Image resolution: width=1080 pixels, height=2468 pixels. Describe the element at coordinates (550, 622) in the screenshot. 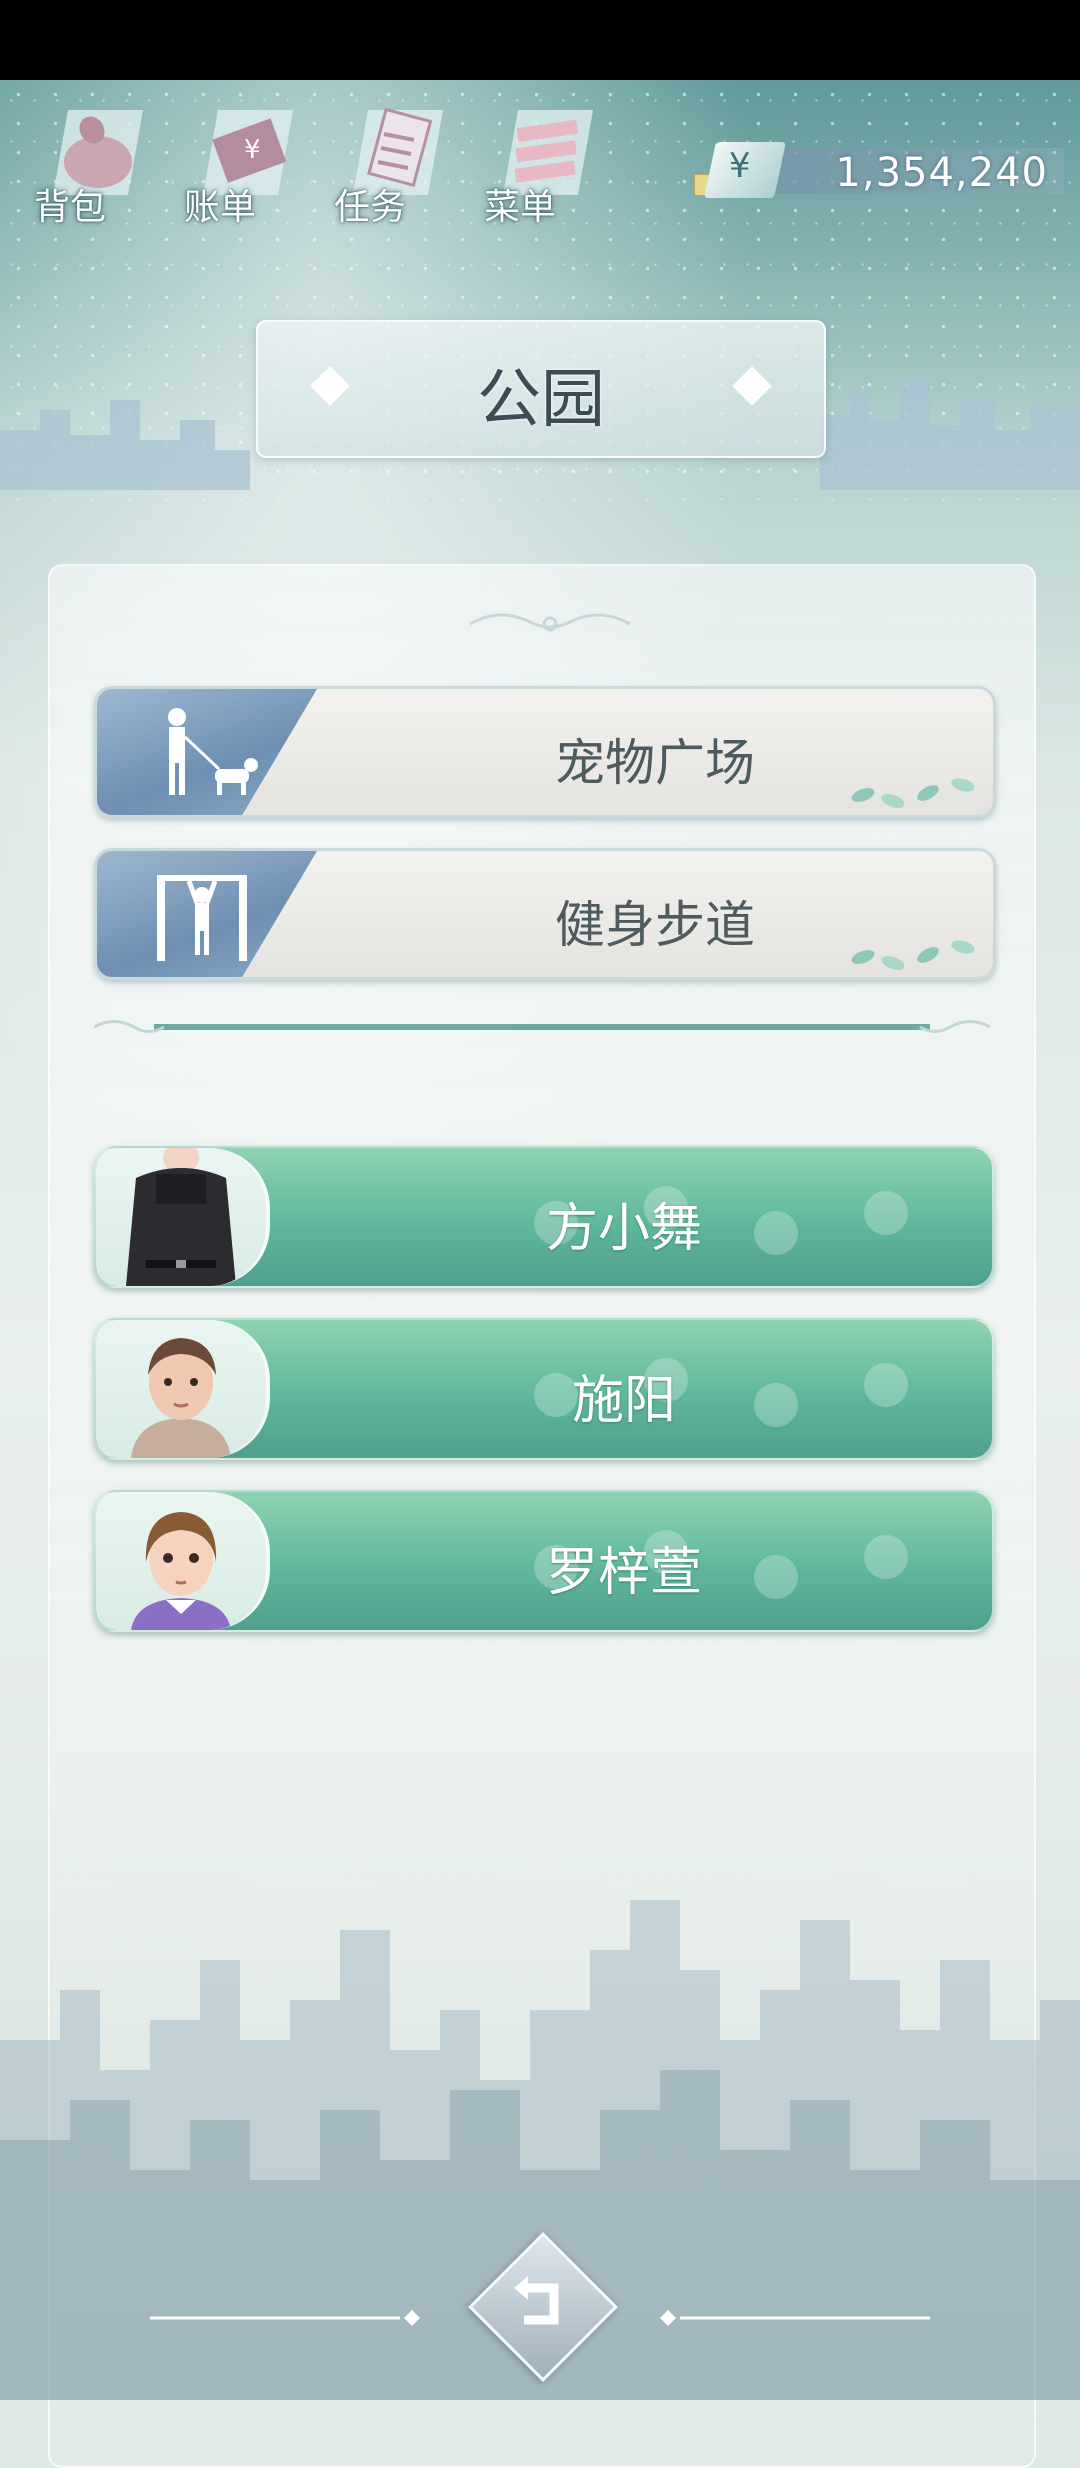

I see `scroll-ornament-icon` at that location.